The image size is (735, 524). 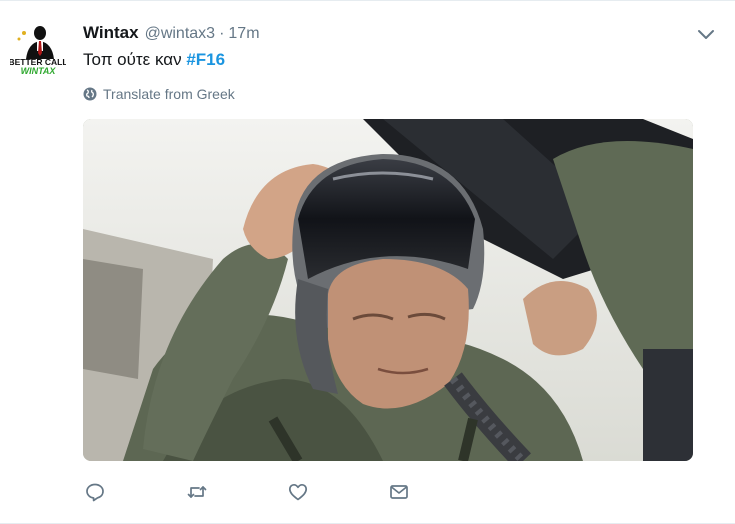 I want to click on author-name: Wintax, so click(x=111, y=33).